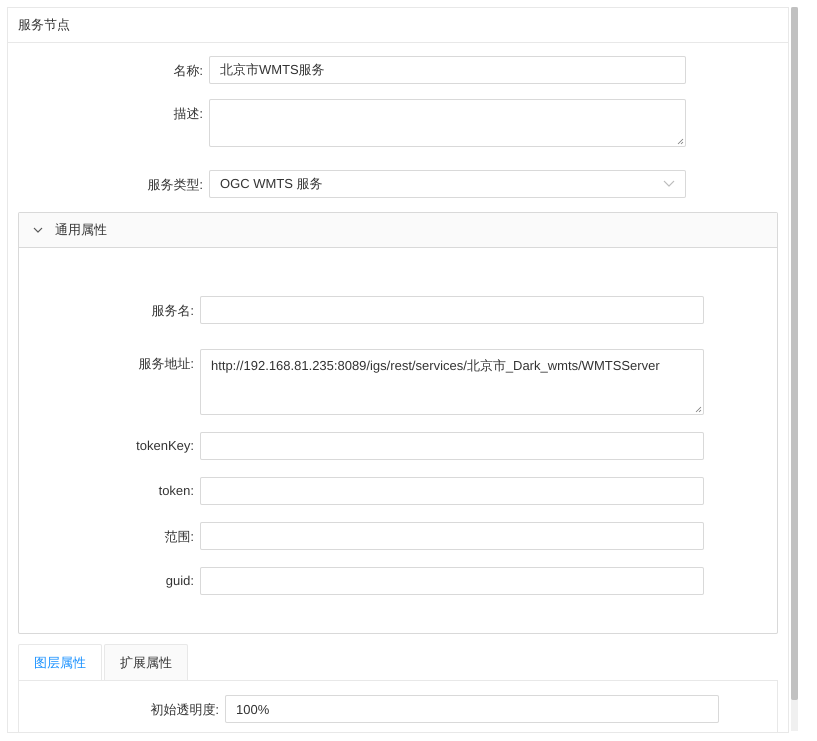  What do you see at coordinates (179, 580) in the screenshot?
I see `field-label: guid:` at bounding box center [179, 580].